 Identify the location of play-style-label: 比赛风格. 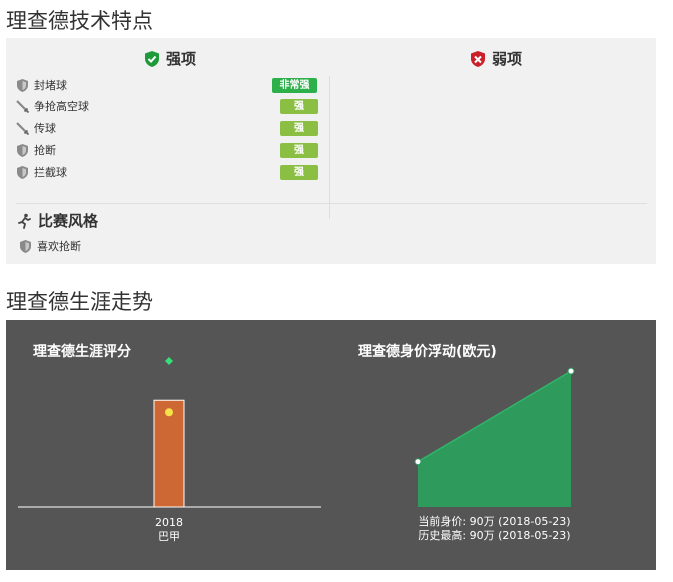
(68, 221).